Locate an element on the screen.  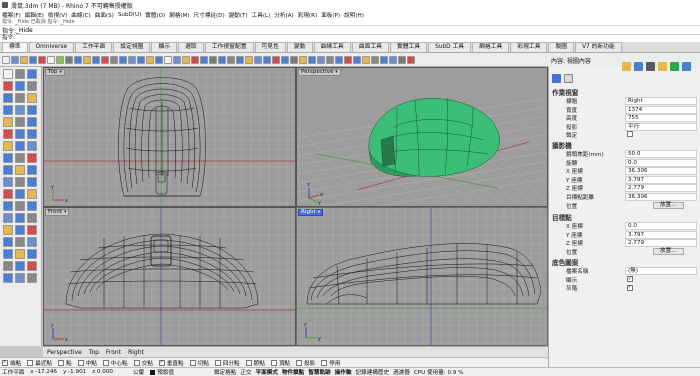
status-toggle-7: 過濾器 is located at coordinates (401, 373).